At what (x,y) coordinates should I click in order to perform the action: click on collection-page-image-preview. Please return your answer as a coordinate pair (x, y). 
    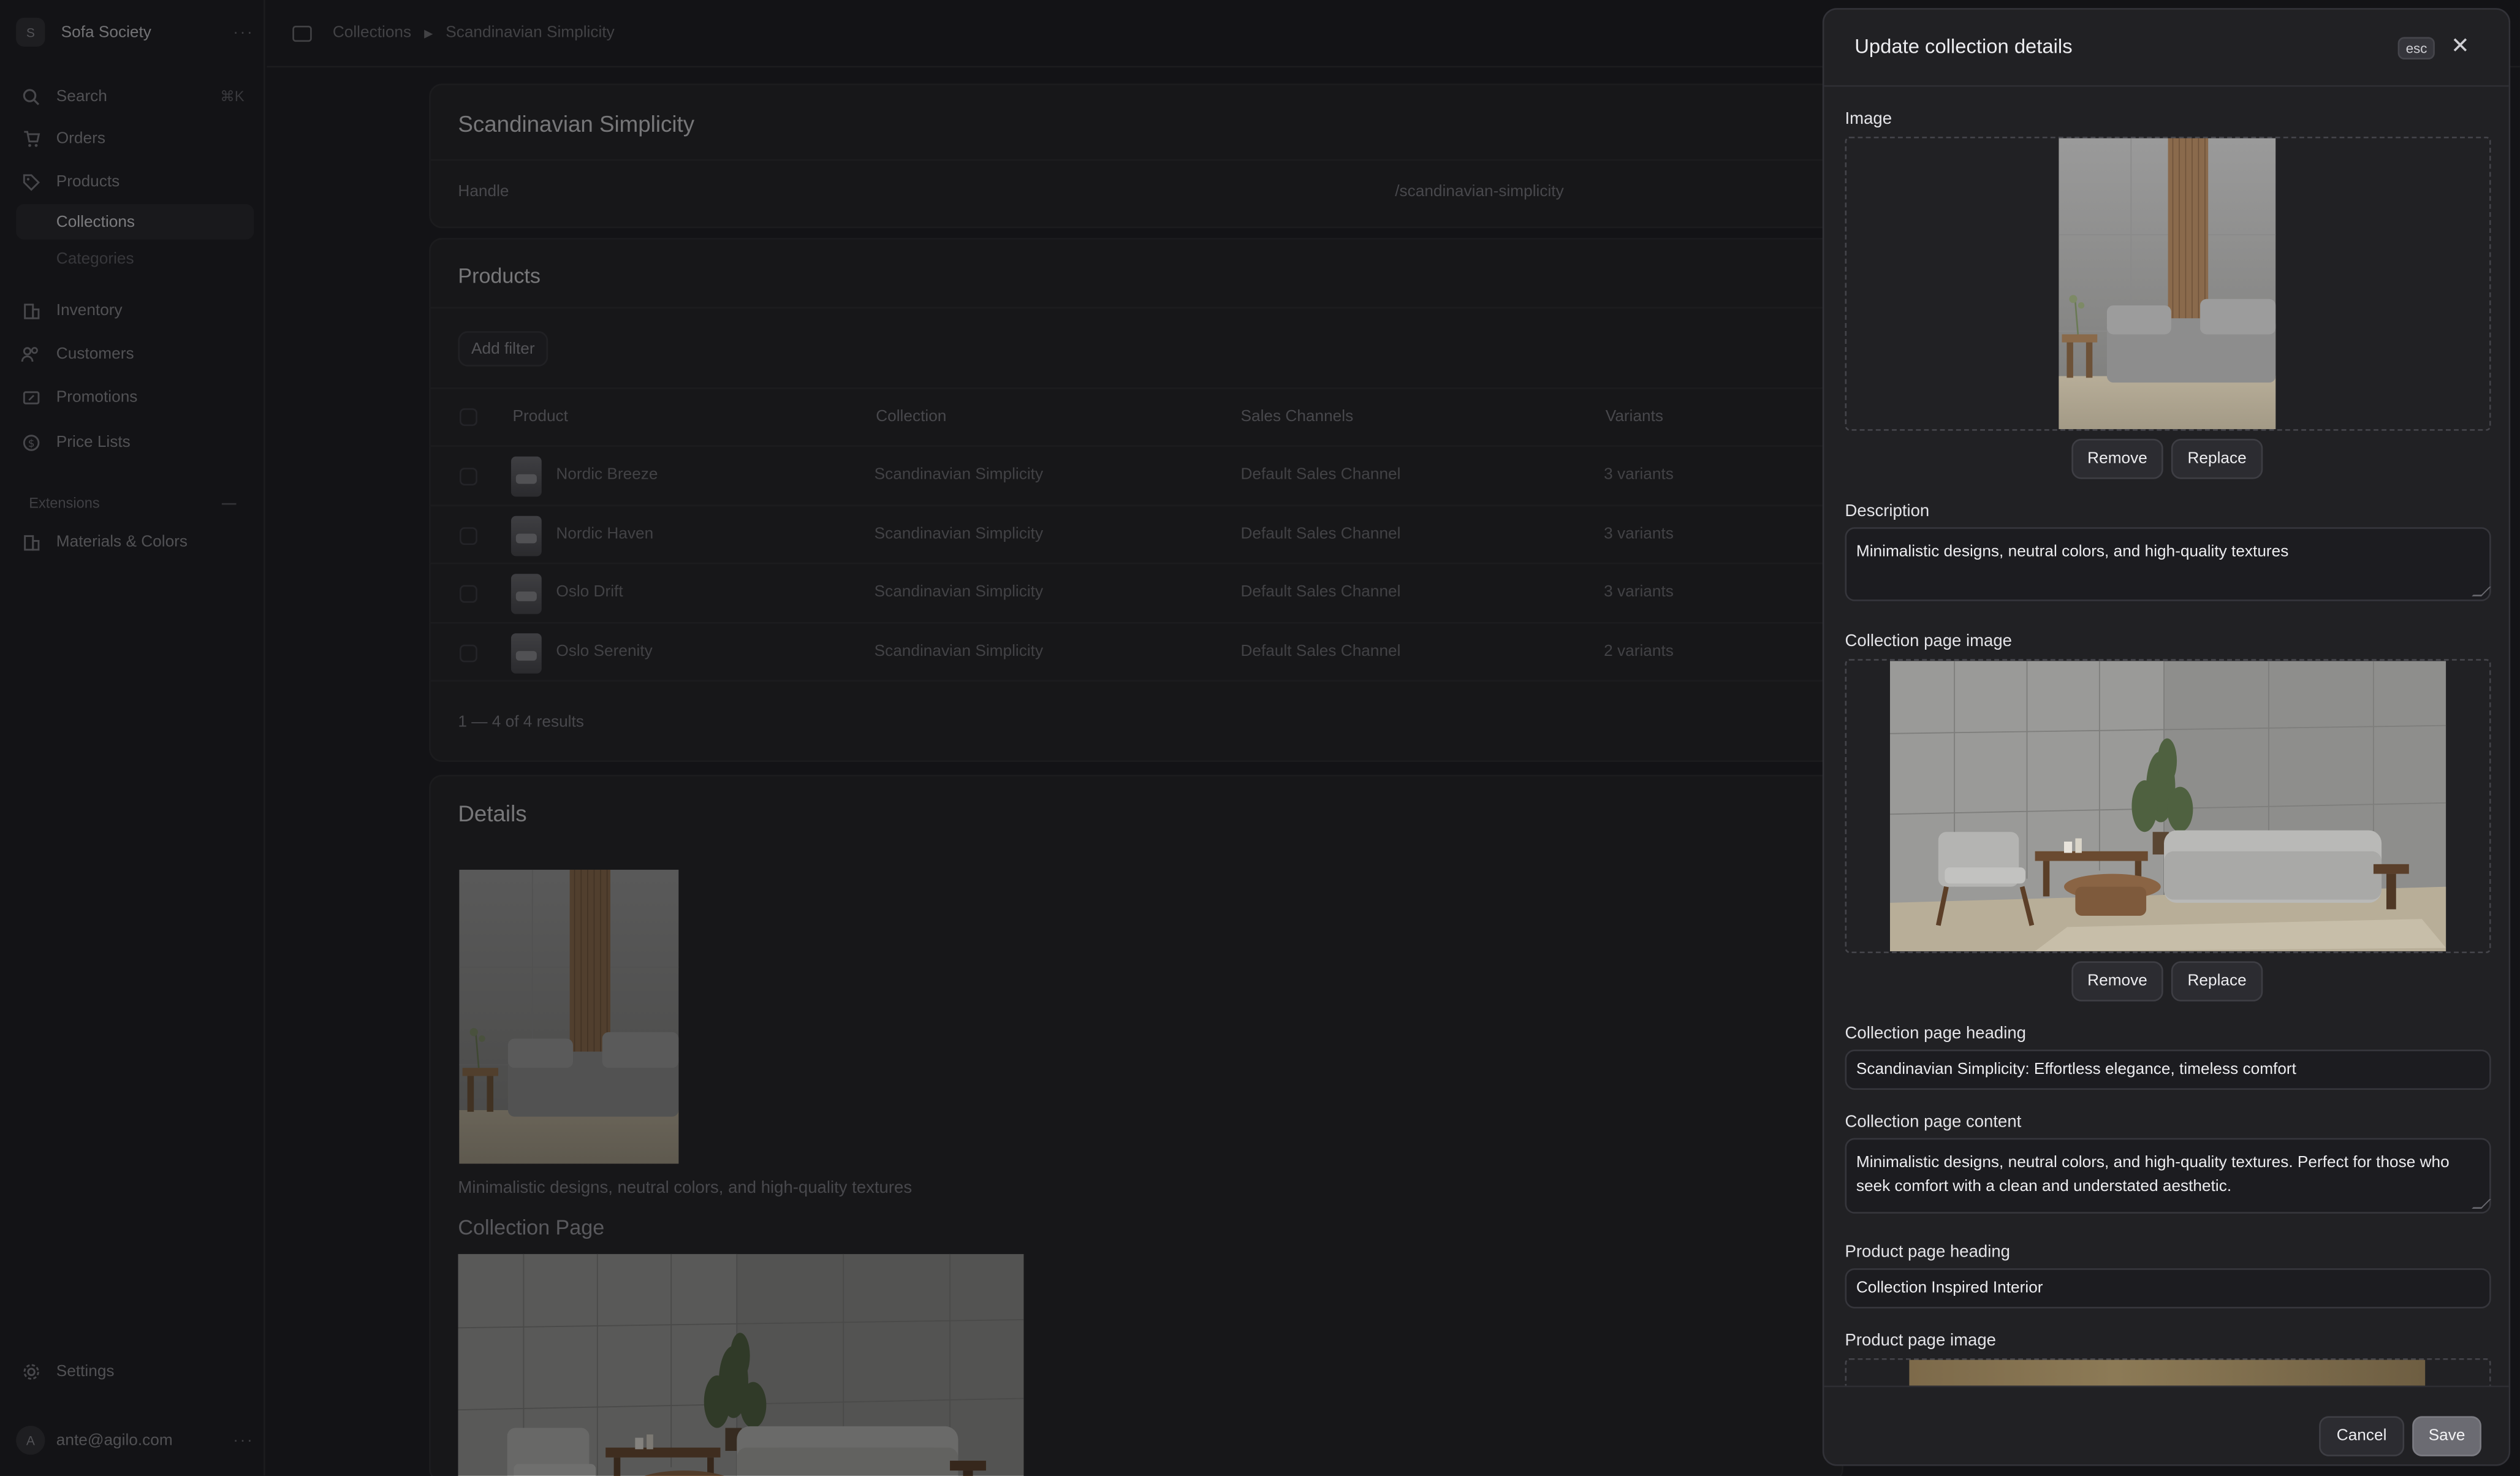
    Looking at the image, I should click on (2168, 806).